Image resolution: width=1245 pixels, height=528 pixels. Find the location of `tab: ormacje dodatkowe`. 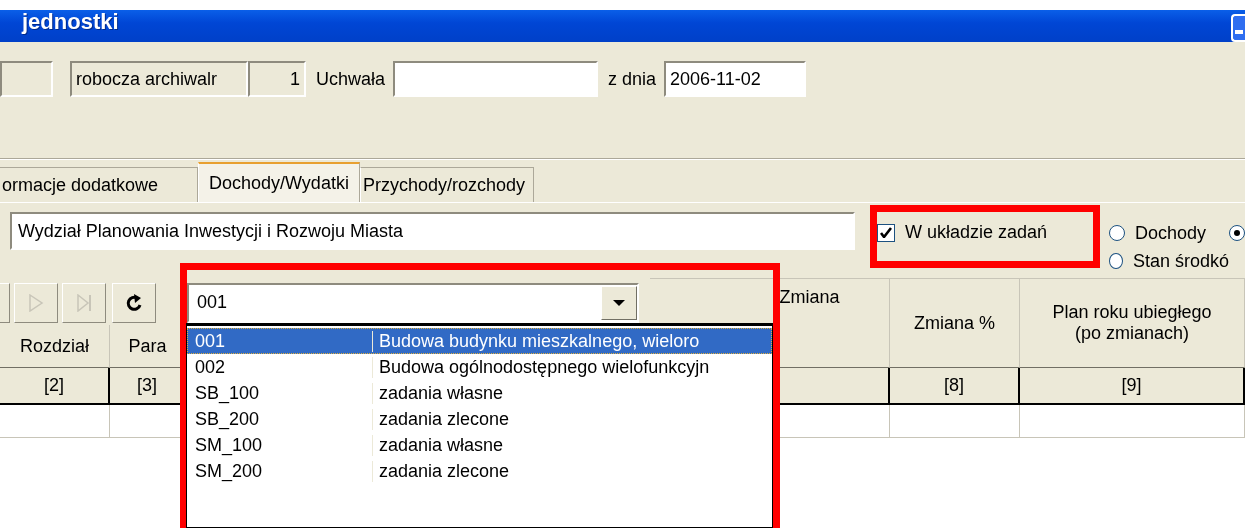

tab: ormacje dodatkowe is located at coordinates (99, 184).